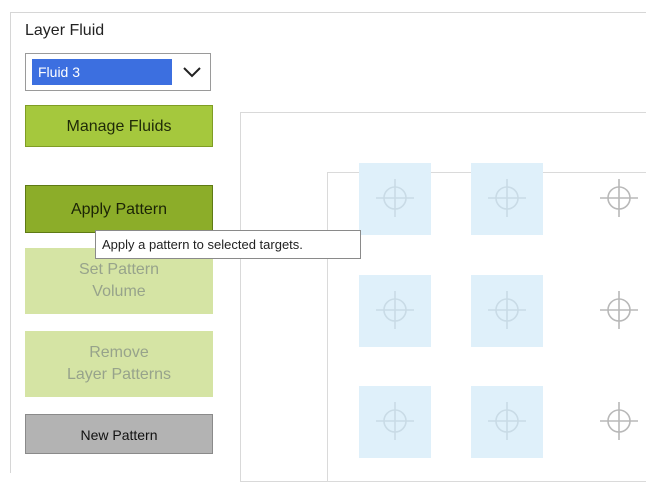 The height and width of the screenshot is (482, 646). Describe the element at coordinates (119, 434) in the screenshot. I see `new-pattern-button: New Pattern` at that location.